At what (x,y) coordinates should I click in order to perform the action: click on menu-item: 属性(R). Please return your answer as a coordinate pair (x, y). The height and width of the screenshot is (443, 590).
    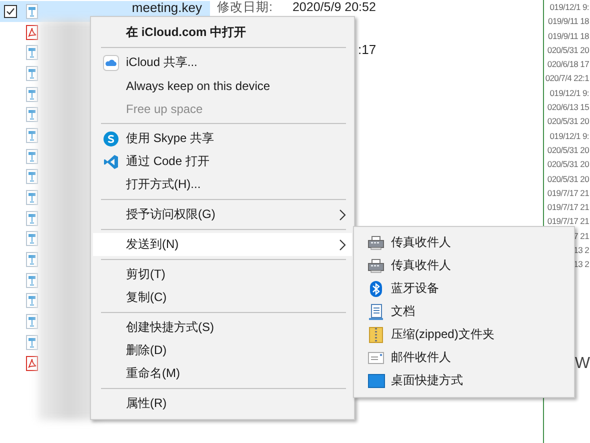
    Looking at the image, I should click on (222, 403).